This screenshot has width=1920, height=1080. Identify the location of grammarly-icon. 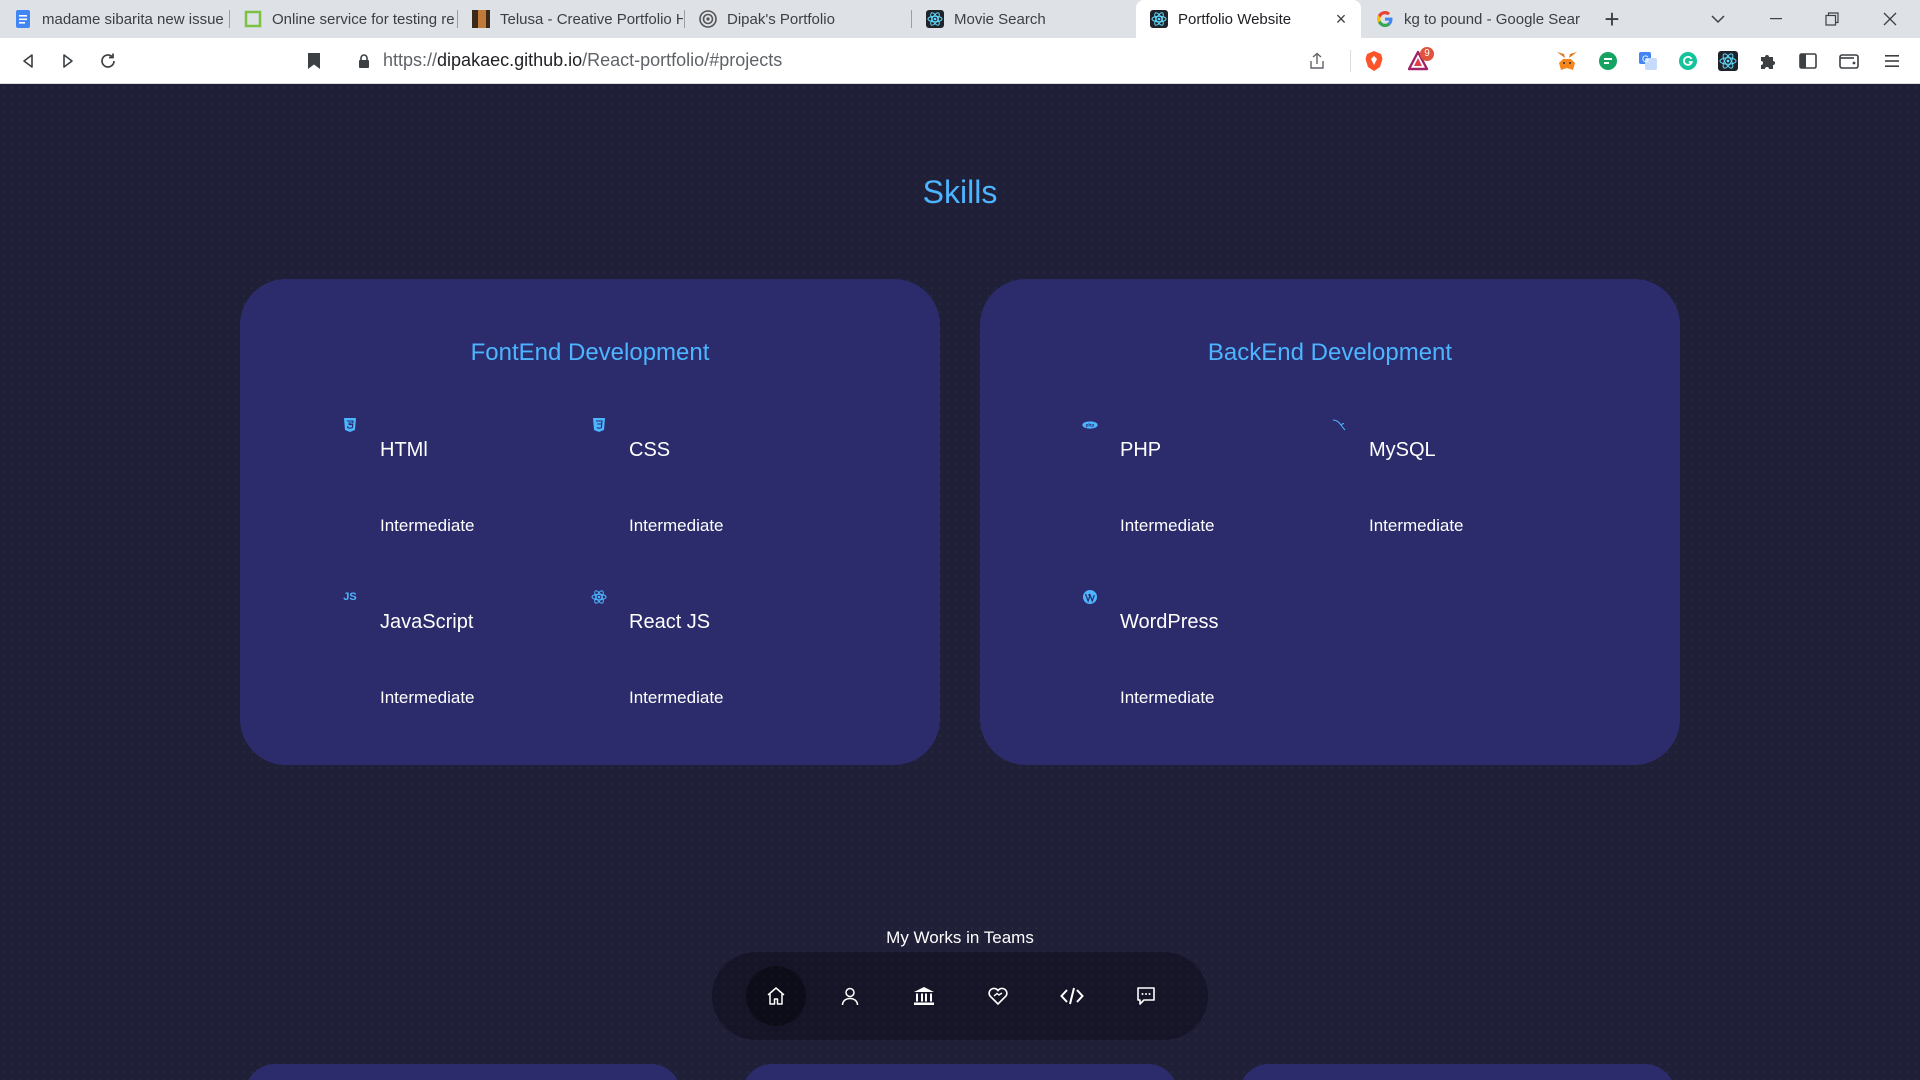
(1688, 61).